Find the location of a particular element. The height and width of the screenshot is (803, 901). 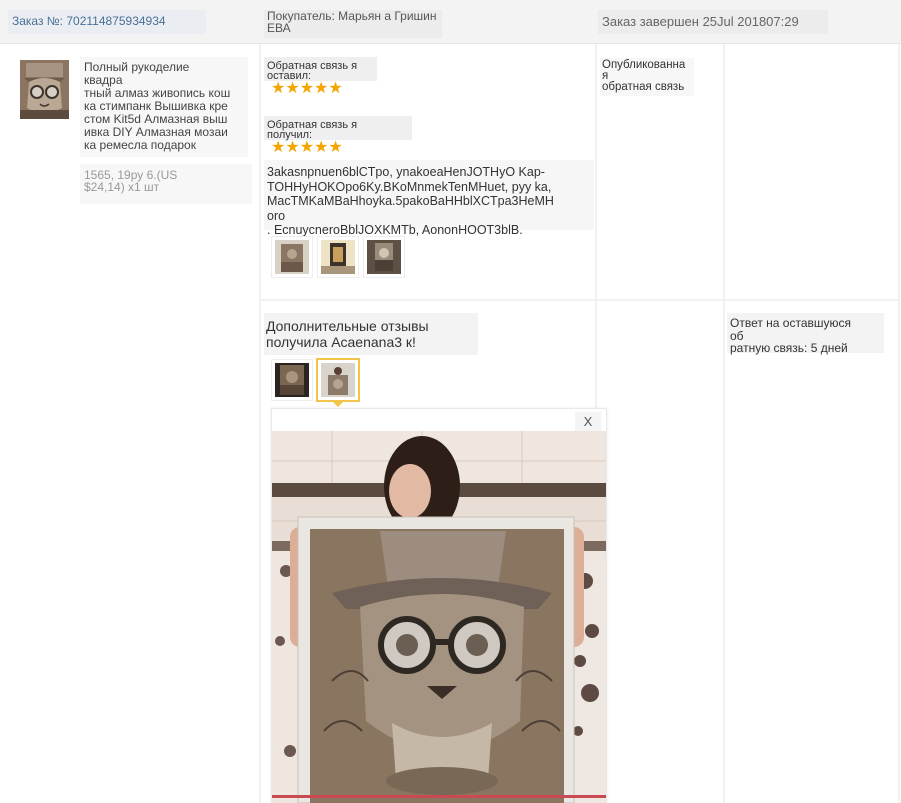

feedback-left-stars: ★★★★★ is located at coordinates (307, 88).